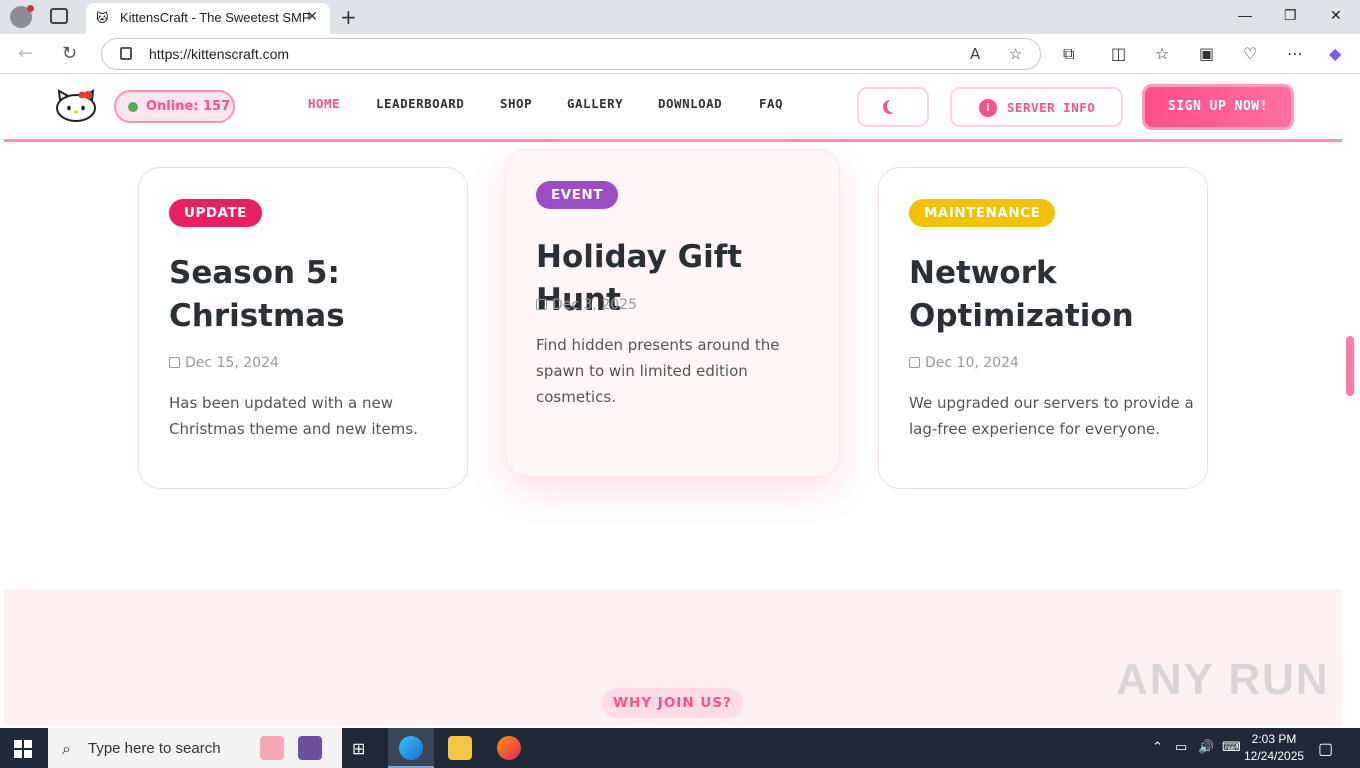 The width and height of the screenshot is (1360, 768). What do you see at coordinates (1162, 53) in the screenshot?
I see `favorites-icon: ☆` at bounding box center [1162, 53].